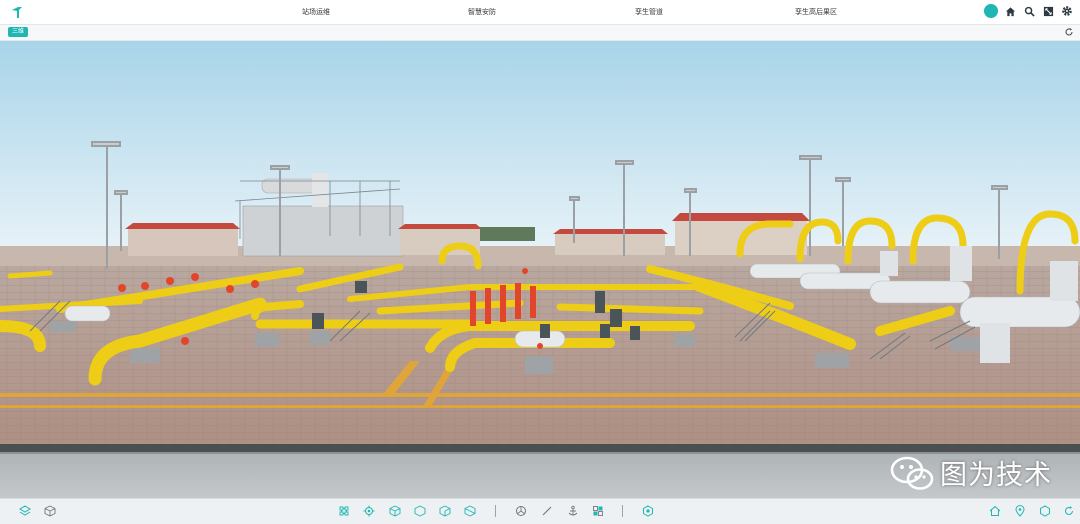 The width and height of the screenshot is (1080, 524). I want to click on line-icon, so click(547, 511).